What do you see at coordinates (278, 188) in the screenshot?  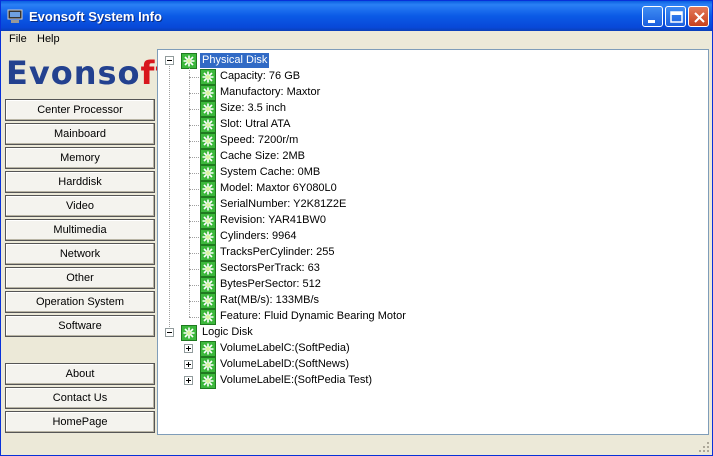 I see `property-label: Model: Maxtor 6Y080L0` at bounding box center [278, 188].